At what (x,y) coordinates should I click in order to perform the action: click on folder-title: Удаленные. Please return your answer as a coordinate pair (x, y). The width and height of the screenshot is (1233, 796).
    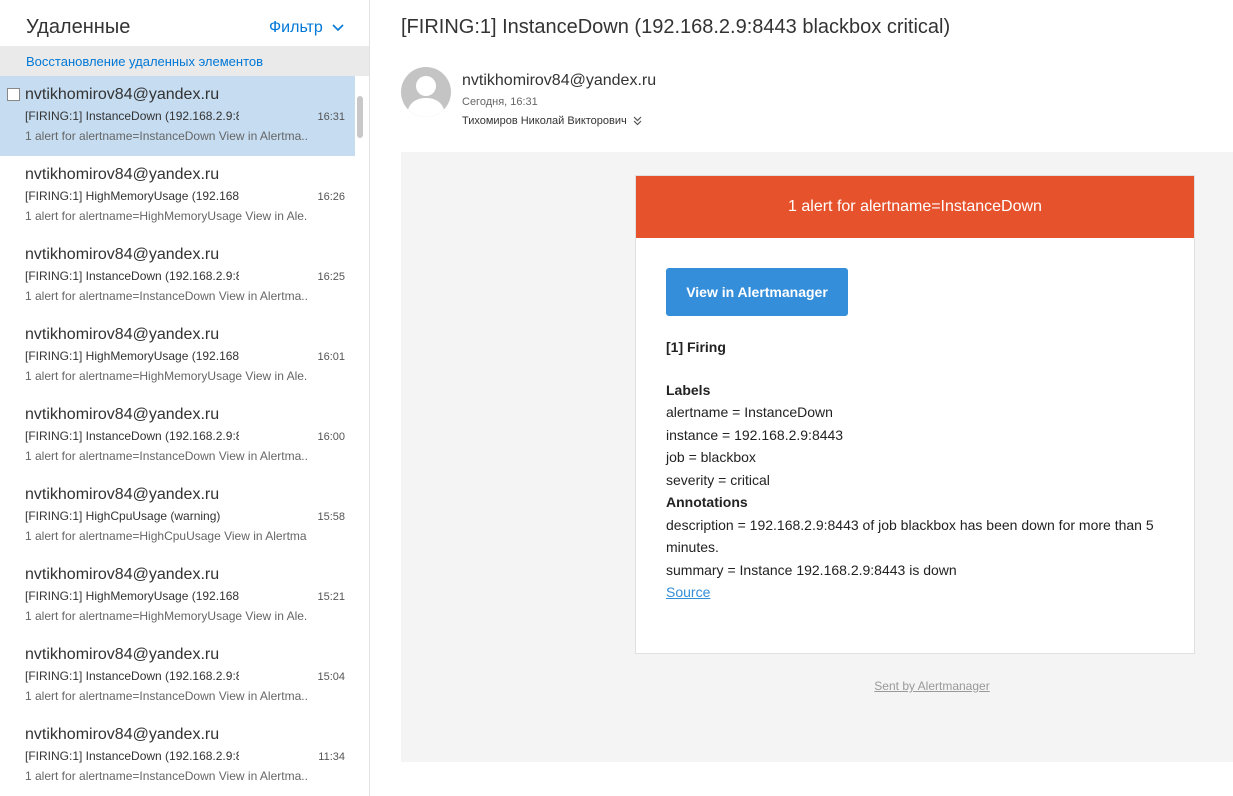
    Looking at the image, I should click on (78, 27).